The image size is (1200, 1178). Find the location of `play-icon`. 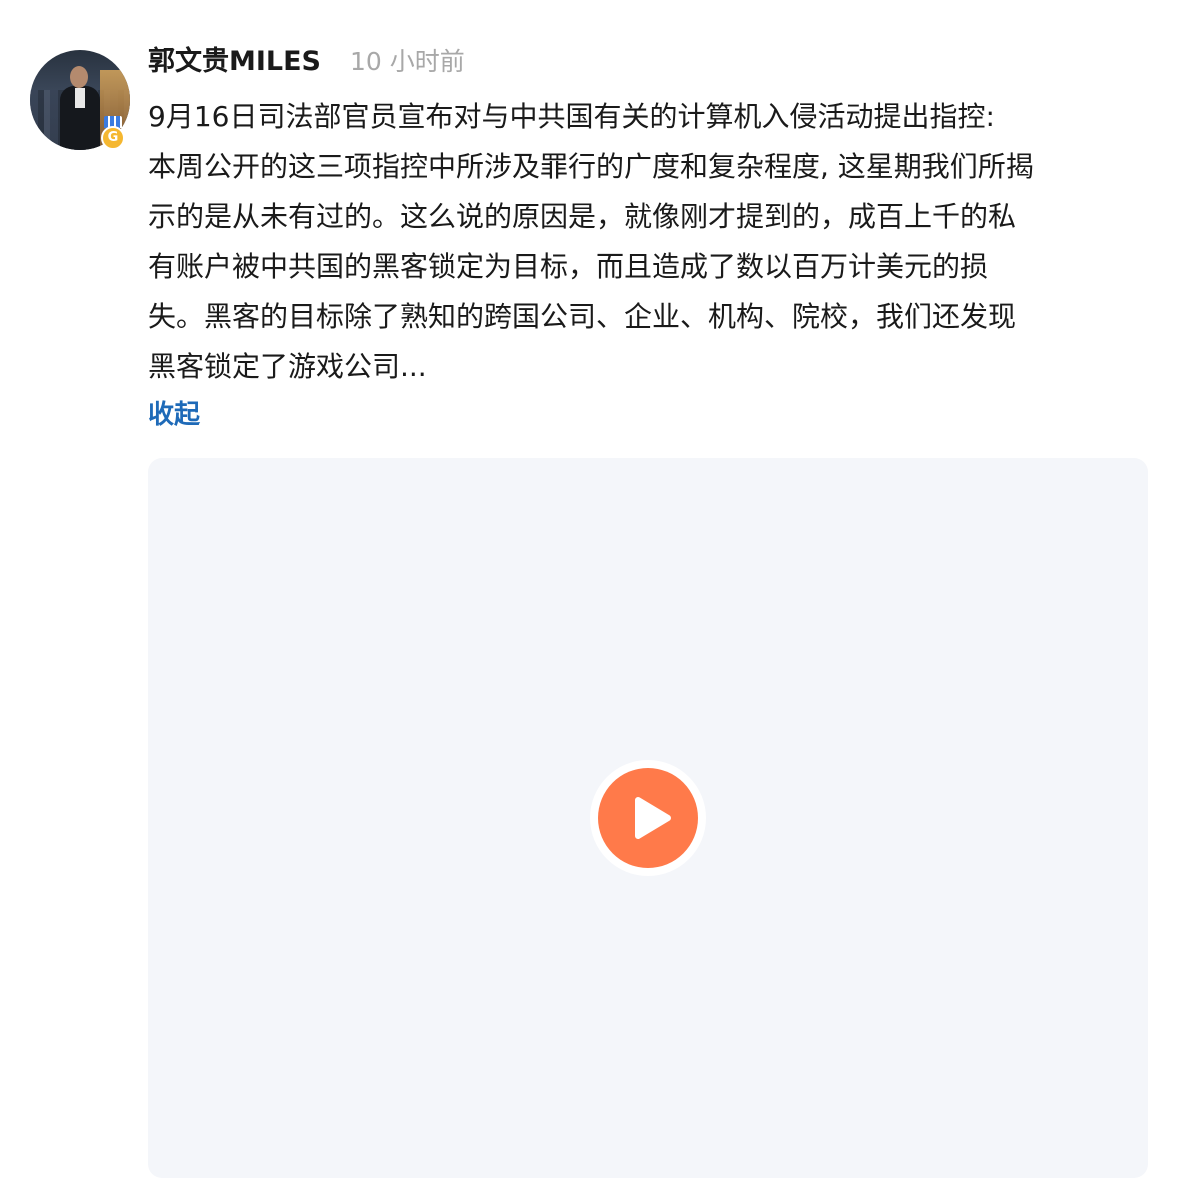

play-icon is located at coordinates (648, 818).